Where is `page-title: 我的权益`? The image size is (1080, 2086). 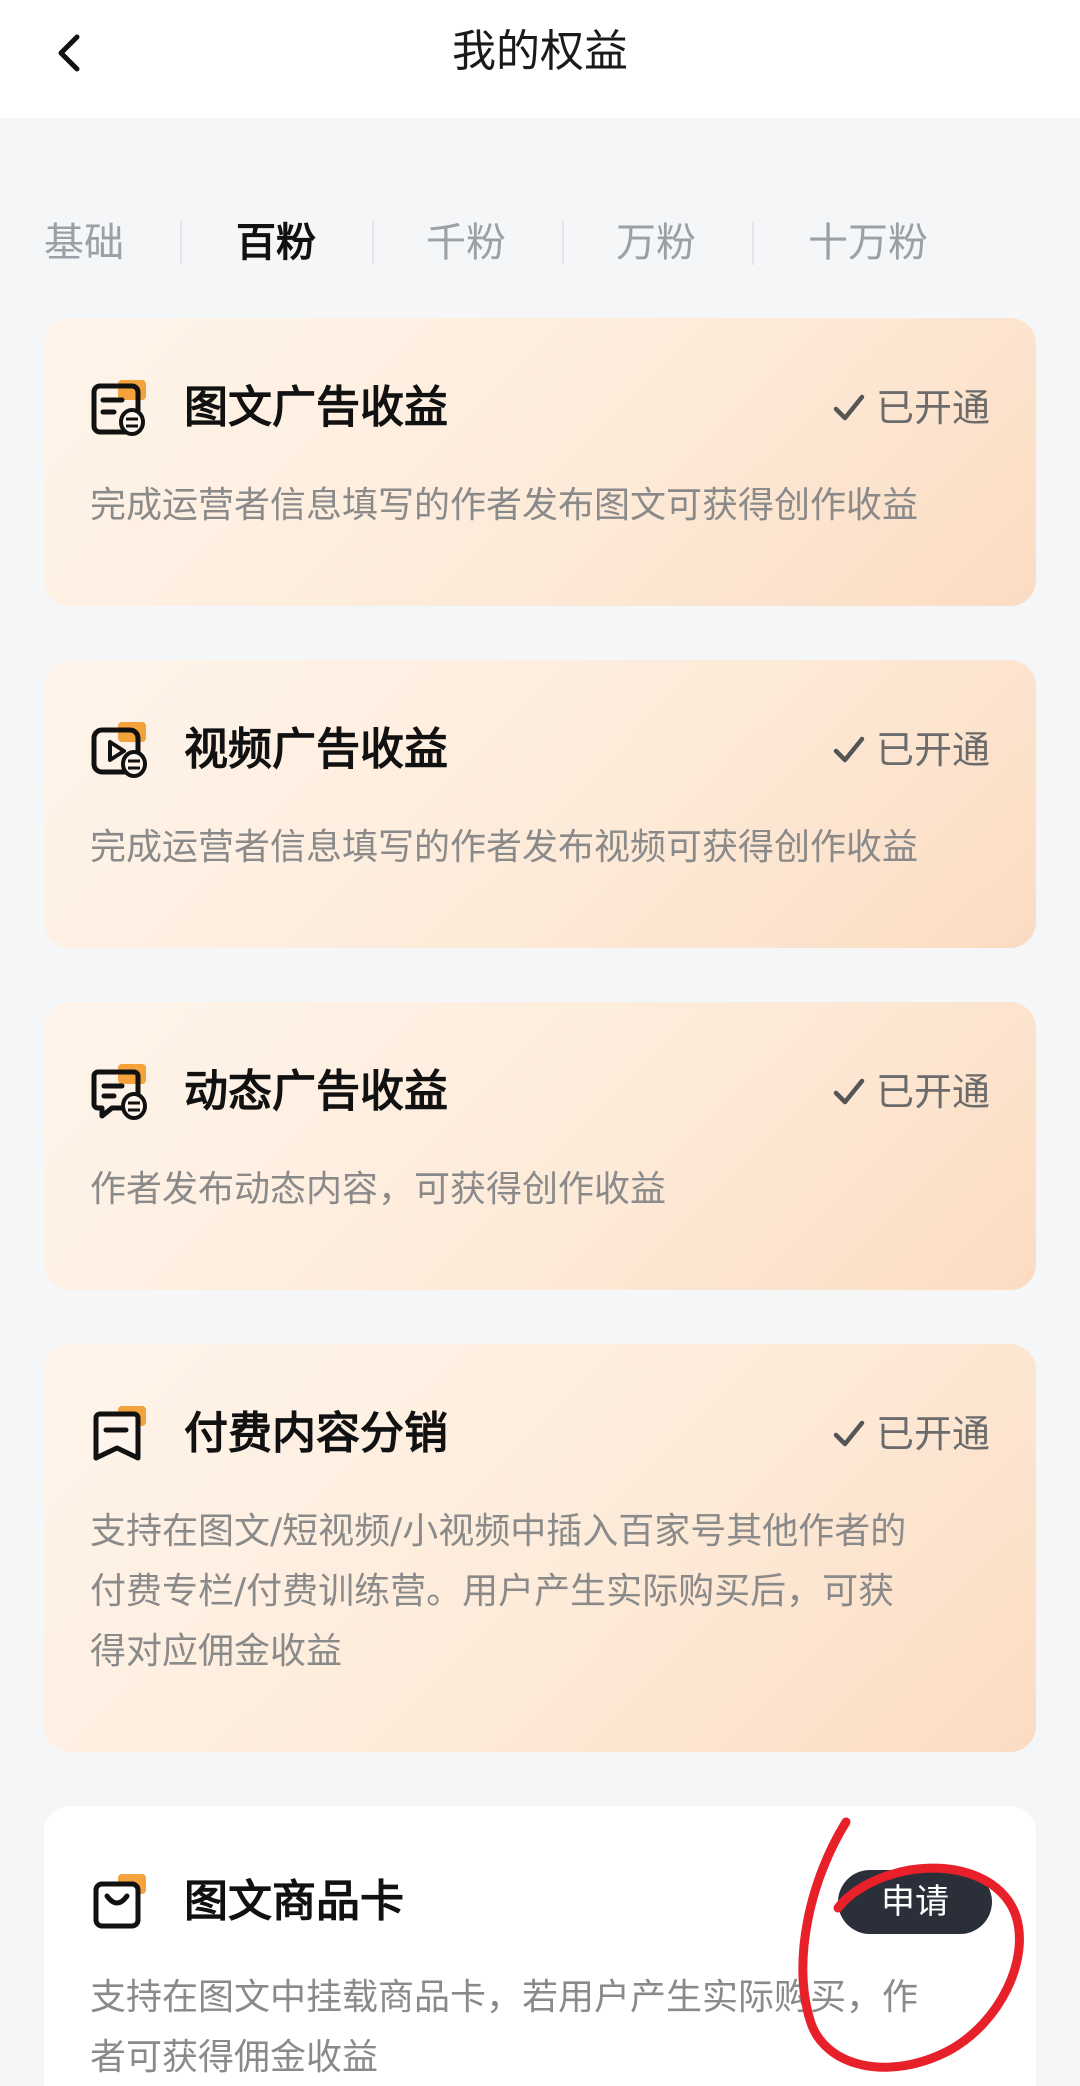
page-title: 我的权益 is located at coordinates (540, 51).